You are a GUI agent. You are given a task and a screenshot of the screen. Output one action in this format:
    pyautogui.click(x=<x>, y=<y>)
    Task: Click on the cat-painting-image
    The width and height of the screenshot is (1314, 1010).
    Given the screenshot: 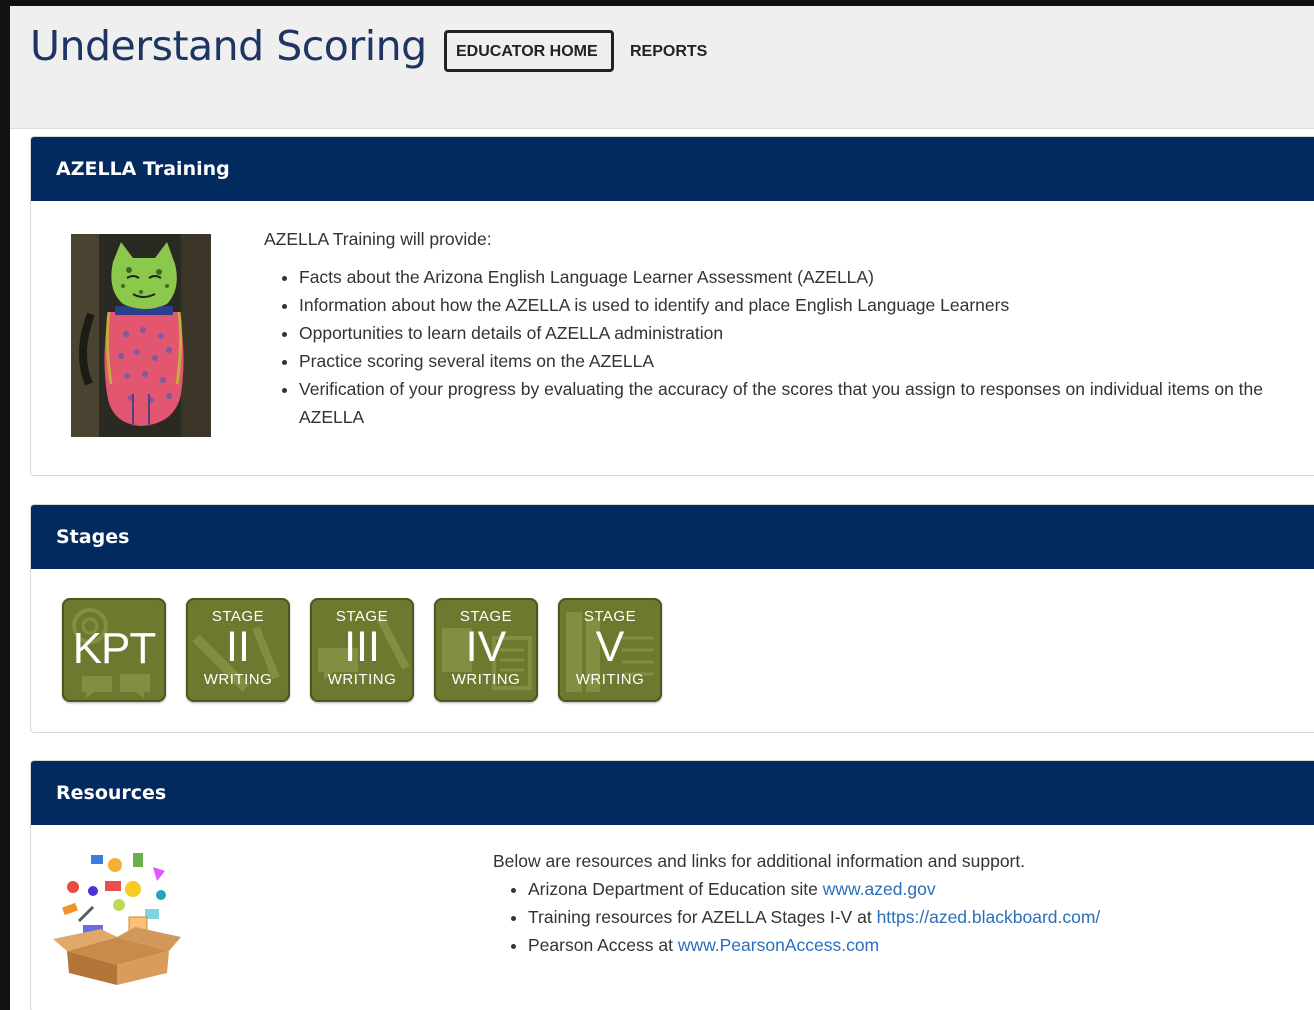 What is the action you would take?
    pyautogui.click(x=141, y=335)
    